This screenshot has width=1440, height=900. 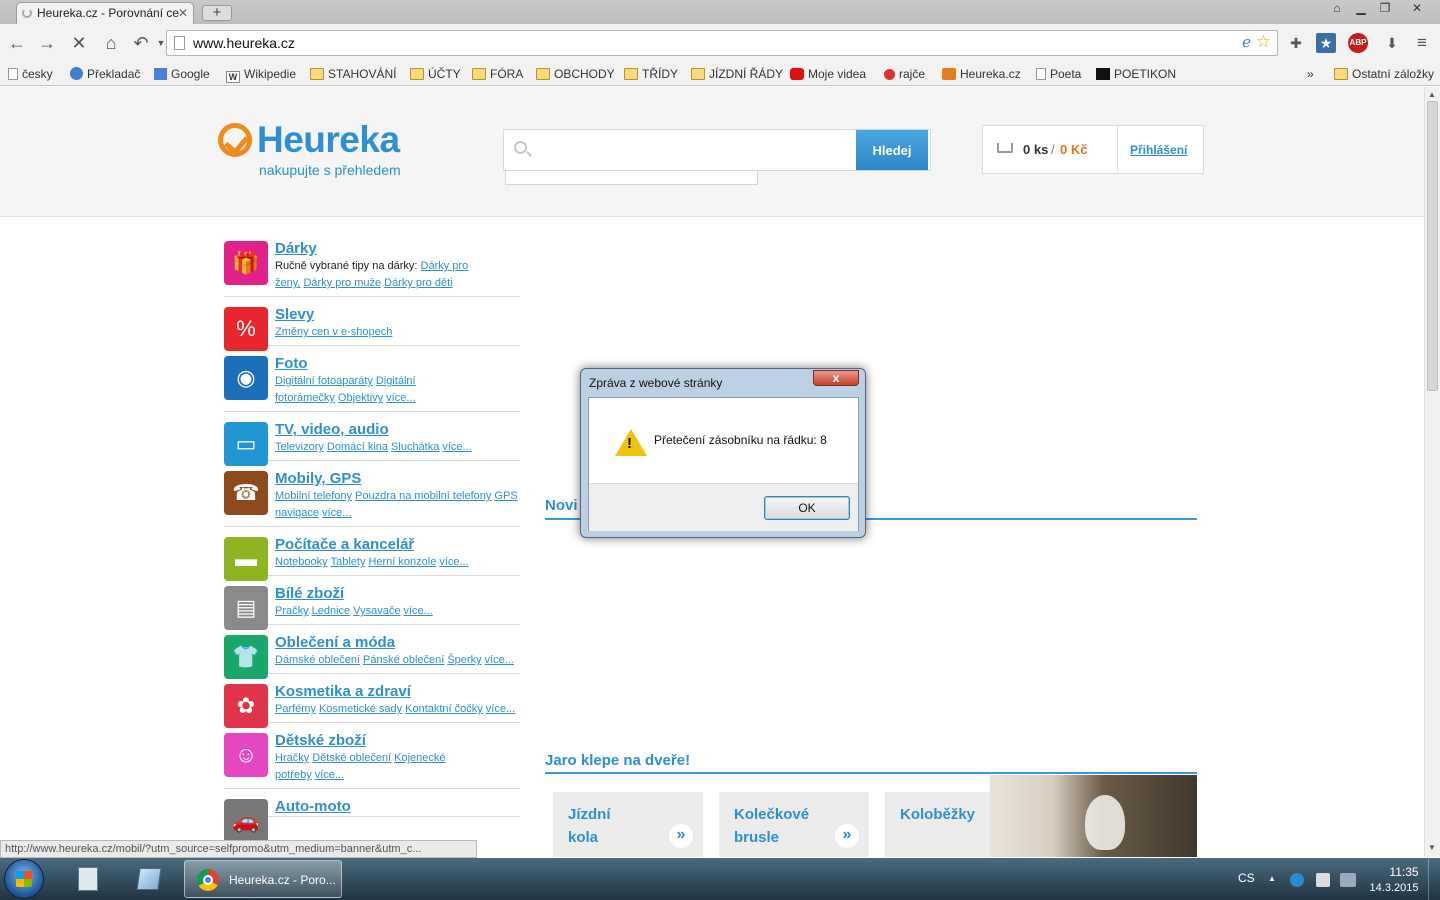 I want to click on subcategory-link: Vysavače, so click(x=376, y=611).